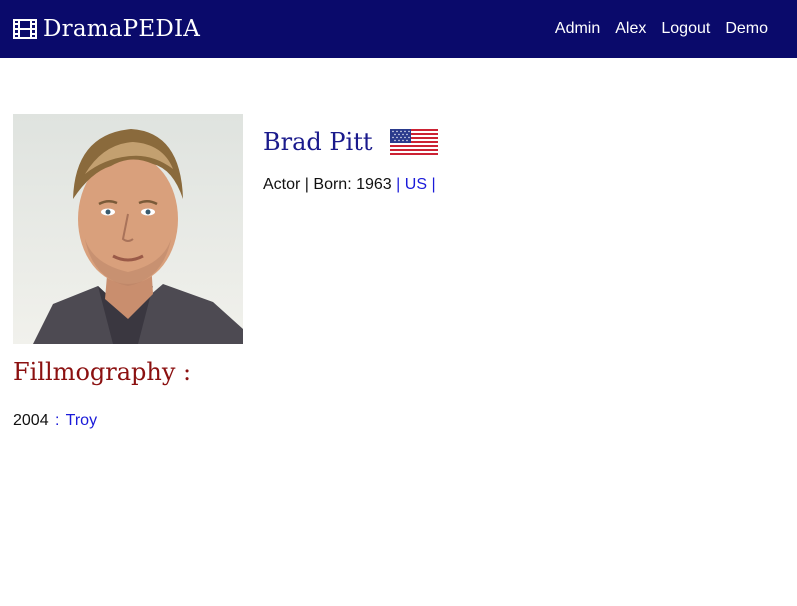 The width and height of the screenshot is (797, 606). I want to click on country-link: US, so click(416, 184).